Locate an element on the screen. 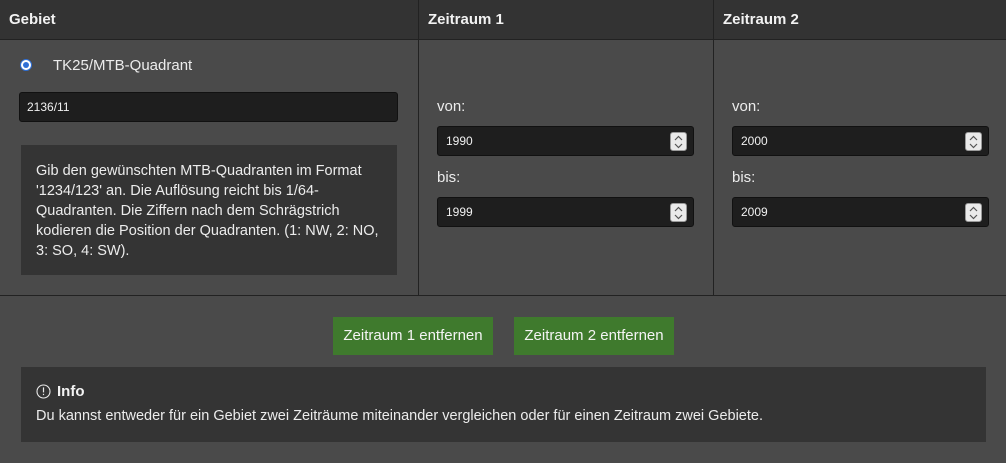 The width and height of the screenshot is (1006, 463). radio-selected-dot is located at coordinates (26, 65).